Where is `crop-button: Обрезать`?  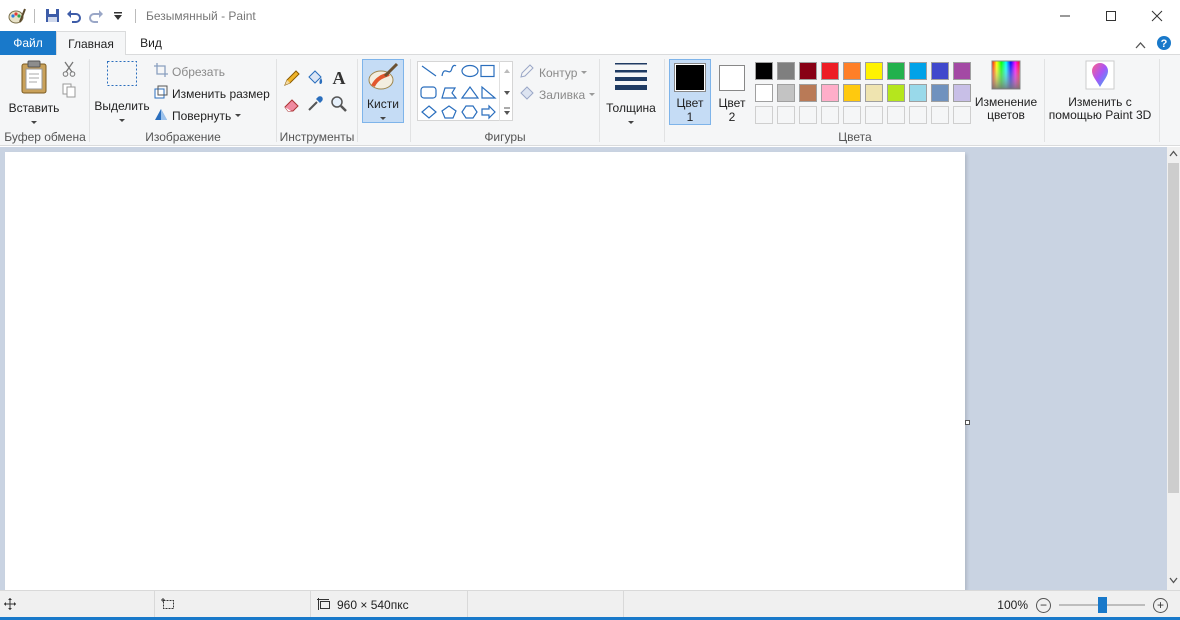
crop-button: Обрезать is located at coordinates (189, 71).